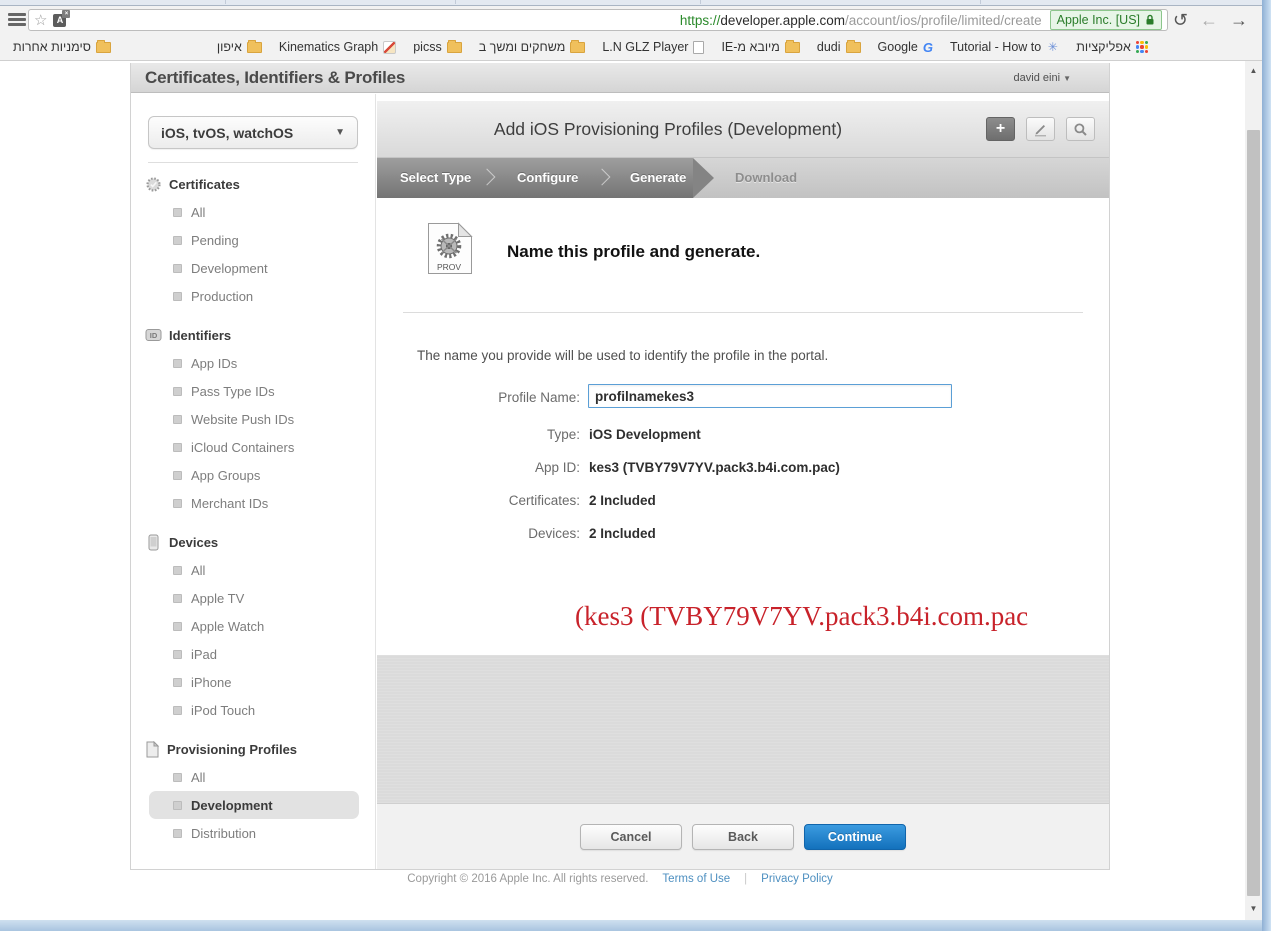 The height and width of the screenshot is (931, 1271). Describe the element at coordinates (658, 178) in the screenshot. I see `step-generate: Generate` at that location.